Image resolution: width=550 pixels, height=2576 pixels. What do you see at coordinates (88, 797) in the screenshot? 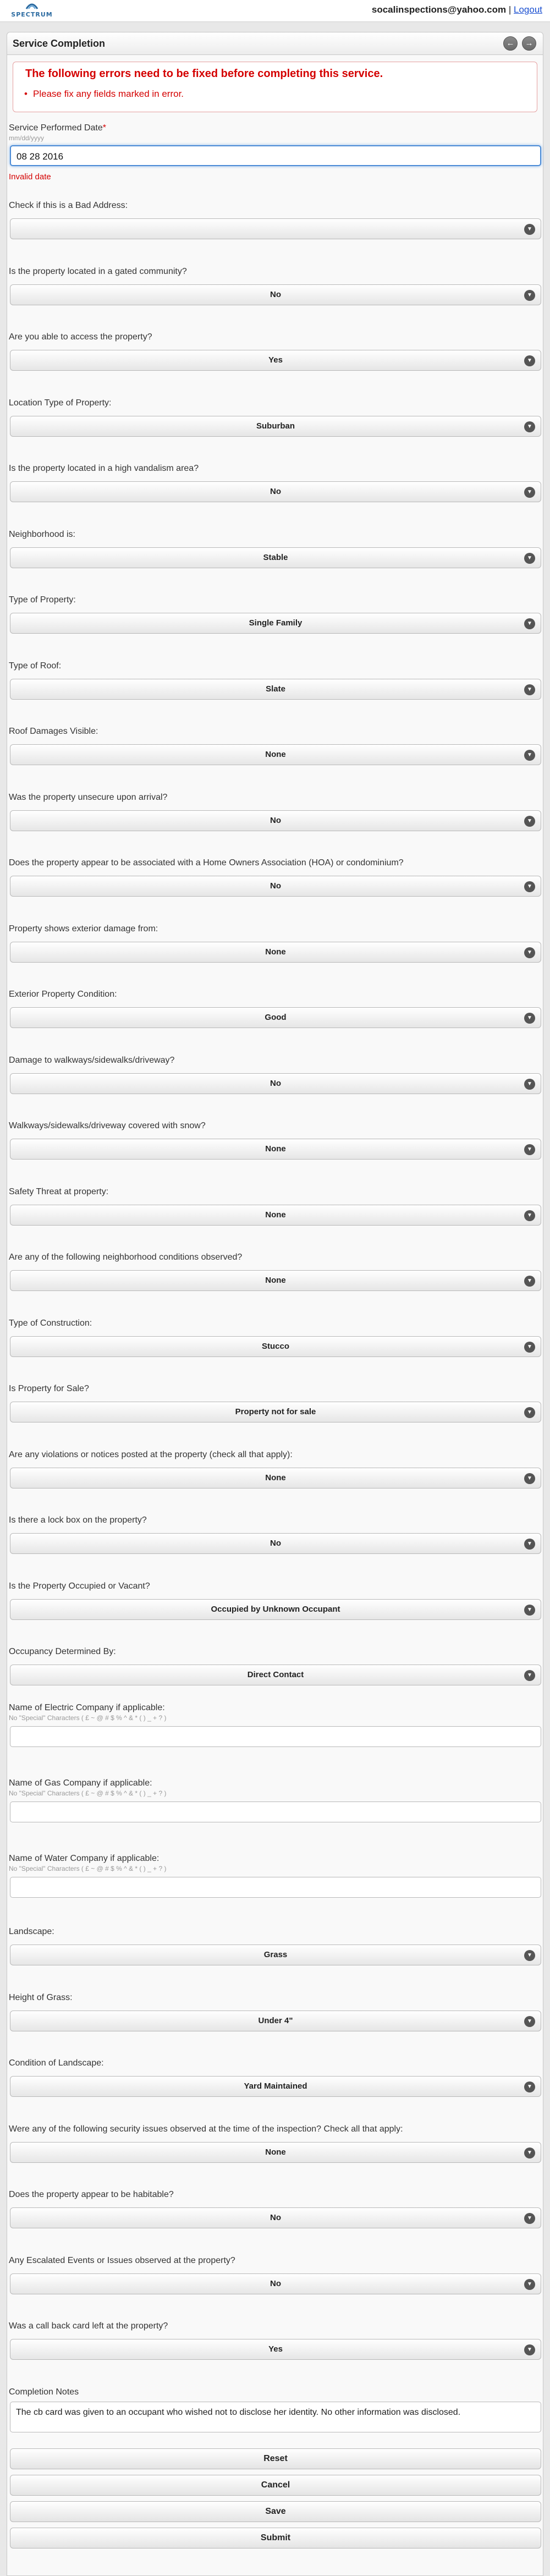
I see `question-label: Was the property unsecure upon arrival?` at bounding box center [88, 797].